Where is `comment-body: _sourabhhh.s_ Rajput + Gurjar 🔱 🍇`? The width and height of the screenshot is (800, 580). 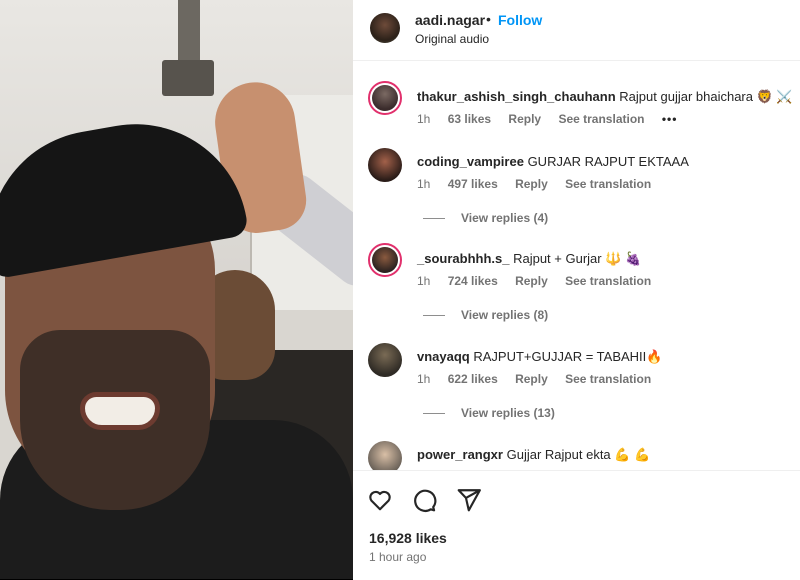 comment-body: _sourabhhh.s_ Rajput + Gurjar 🔱 🍇 is located at coordinates (529, 259).